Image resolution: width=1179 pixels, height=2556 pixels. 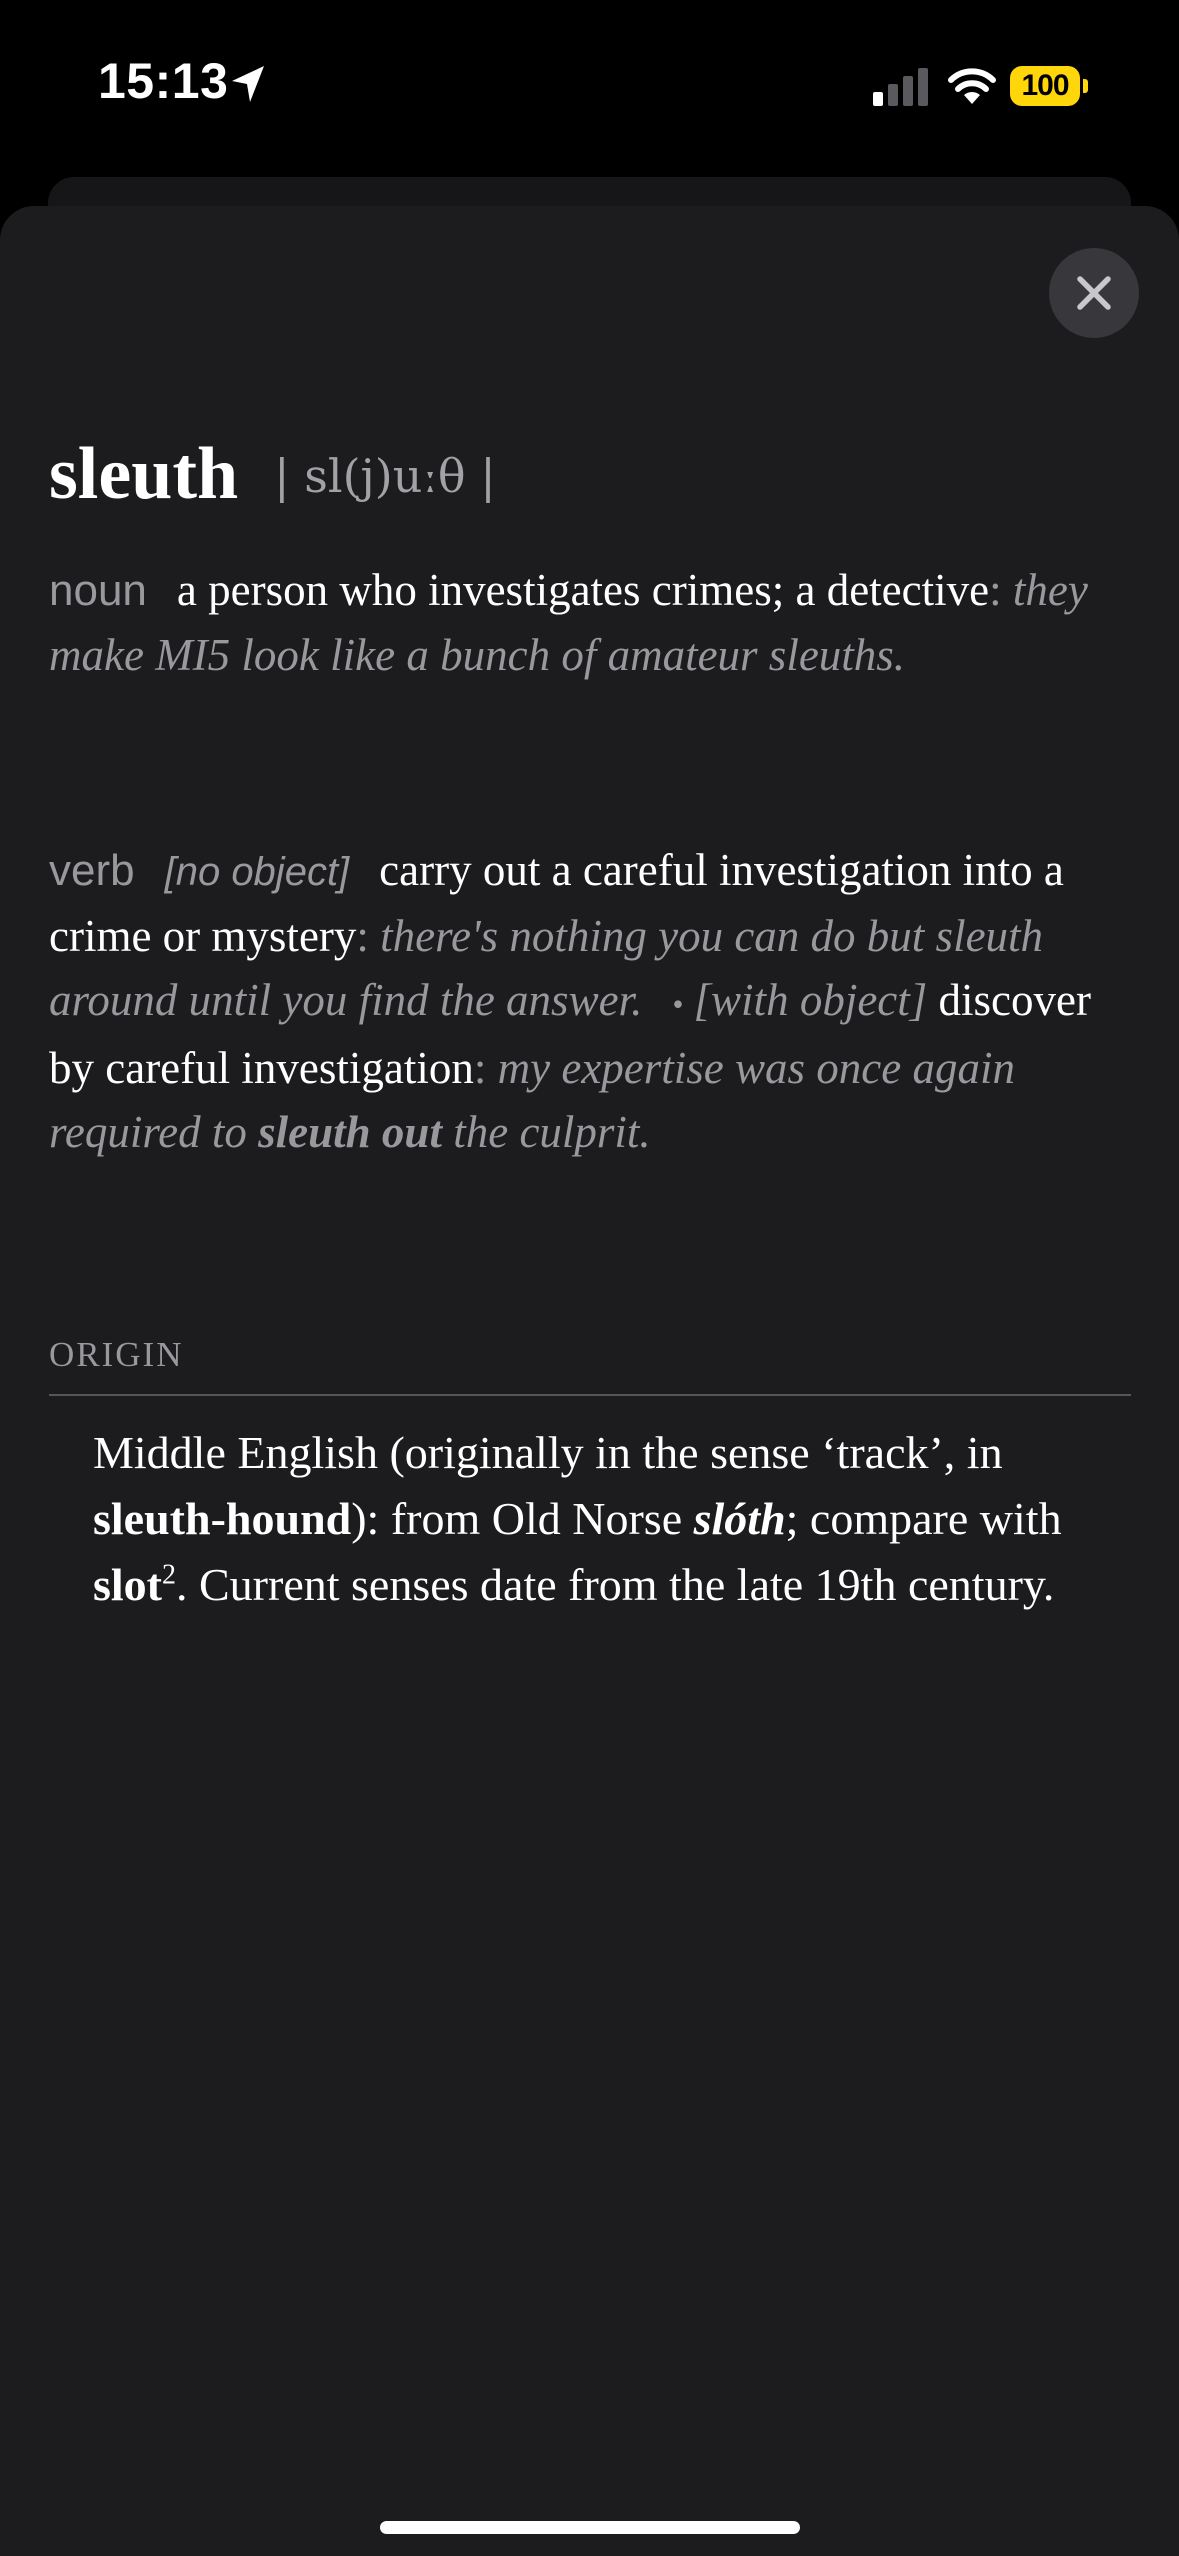 I want to click on homograph-number: 2, so click(x=169, y=1575).